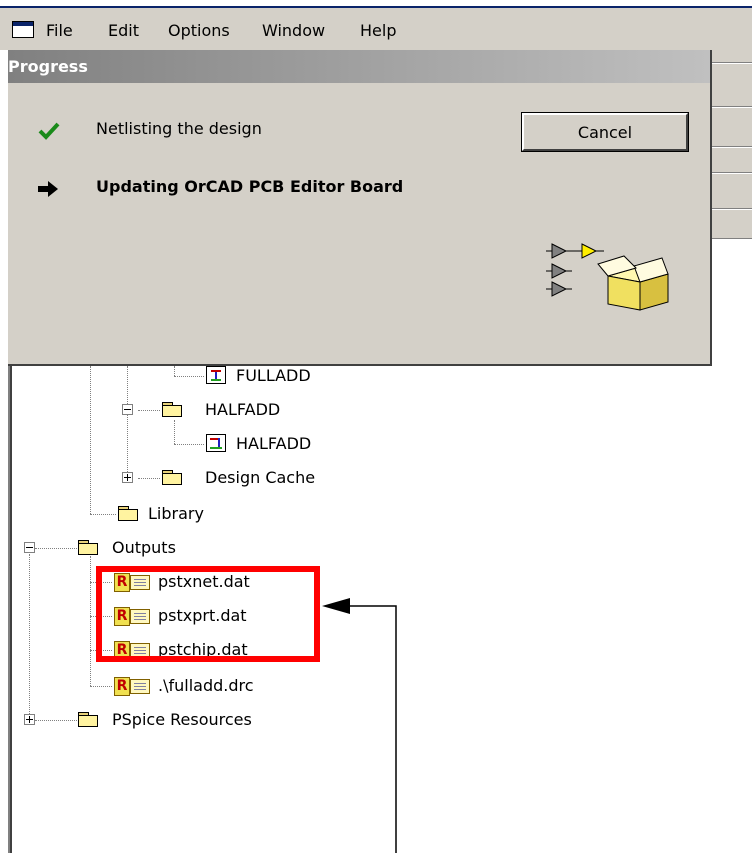 The height and width of the screenshot is (853, 752). Describe the element at coordinates (605, 132) in the screenshot. I see `cancel-button: Cancel` at that location.